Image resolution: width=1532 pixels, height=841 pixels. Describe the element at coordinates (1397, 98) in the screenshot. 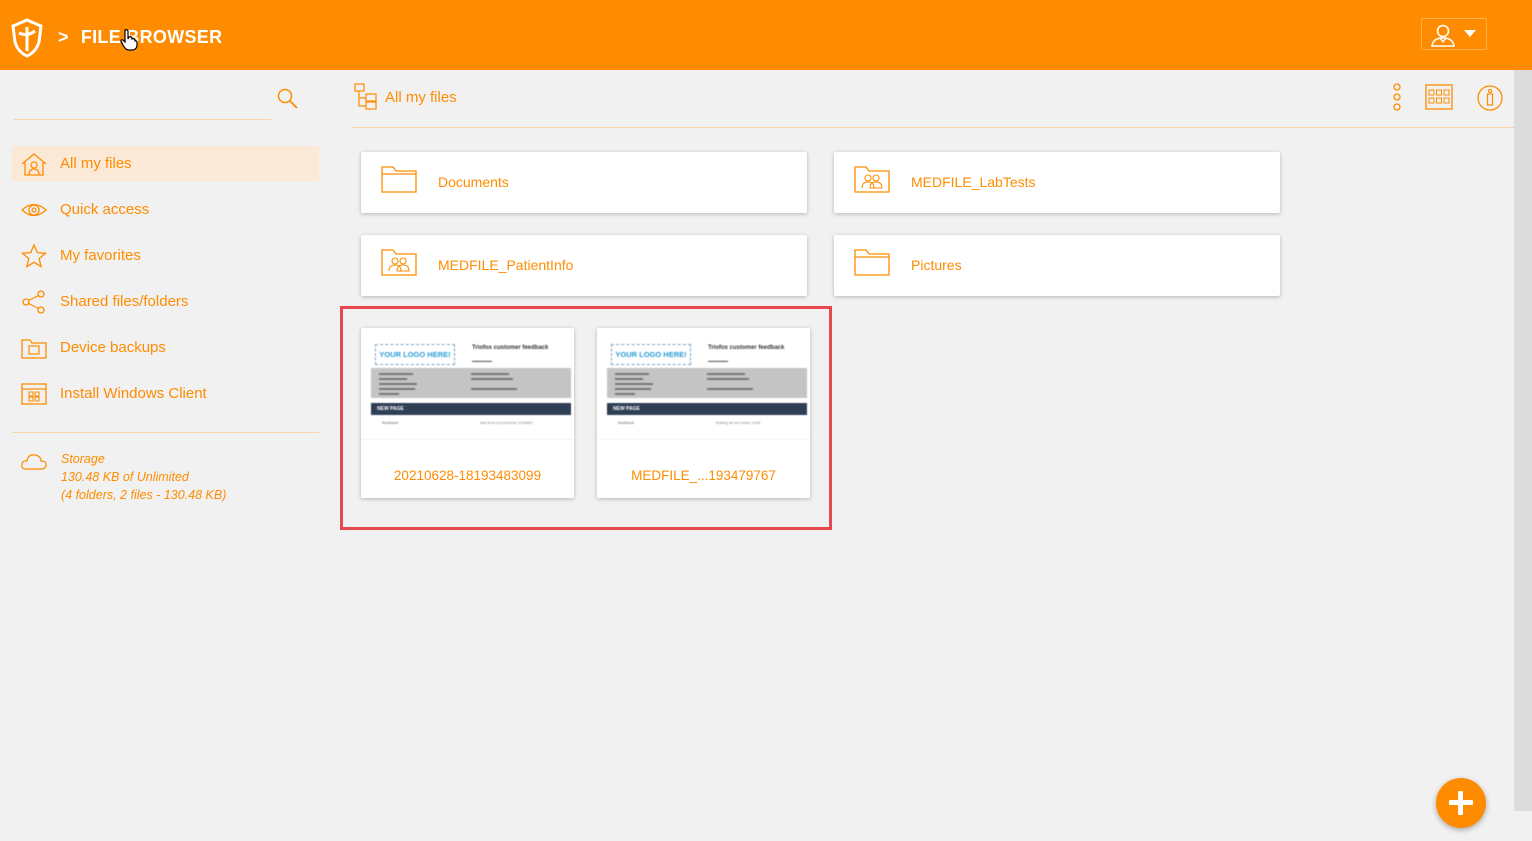

I see `more-options-icon` at that location.